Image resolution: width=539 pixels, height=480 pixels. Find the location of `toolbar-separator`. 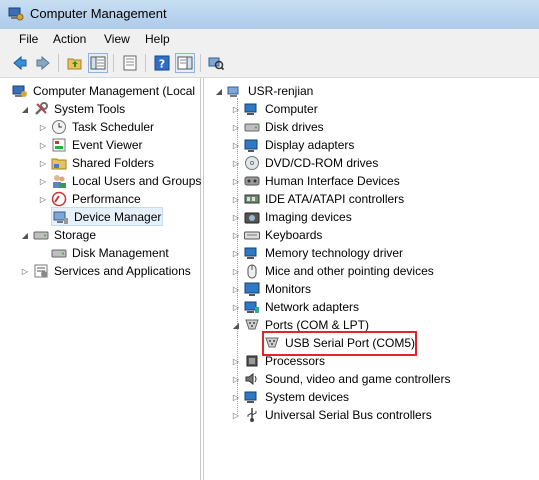

toolbar-separator is located at coordinates (58, 63).